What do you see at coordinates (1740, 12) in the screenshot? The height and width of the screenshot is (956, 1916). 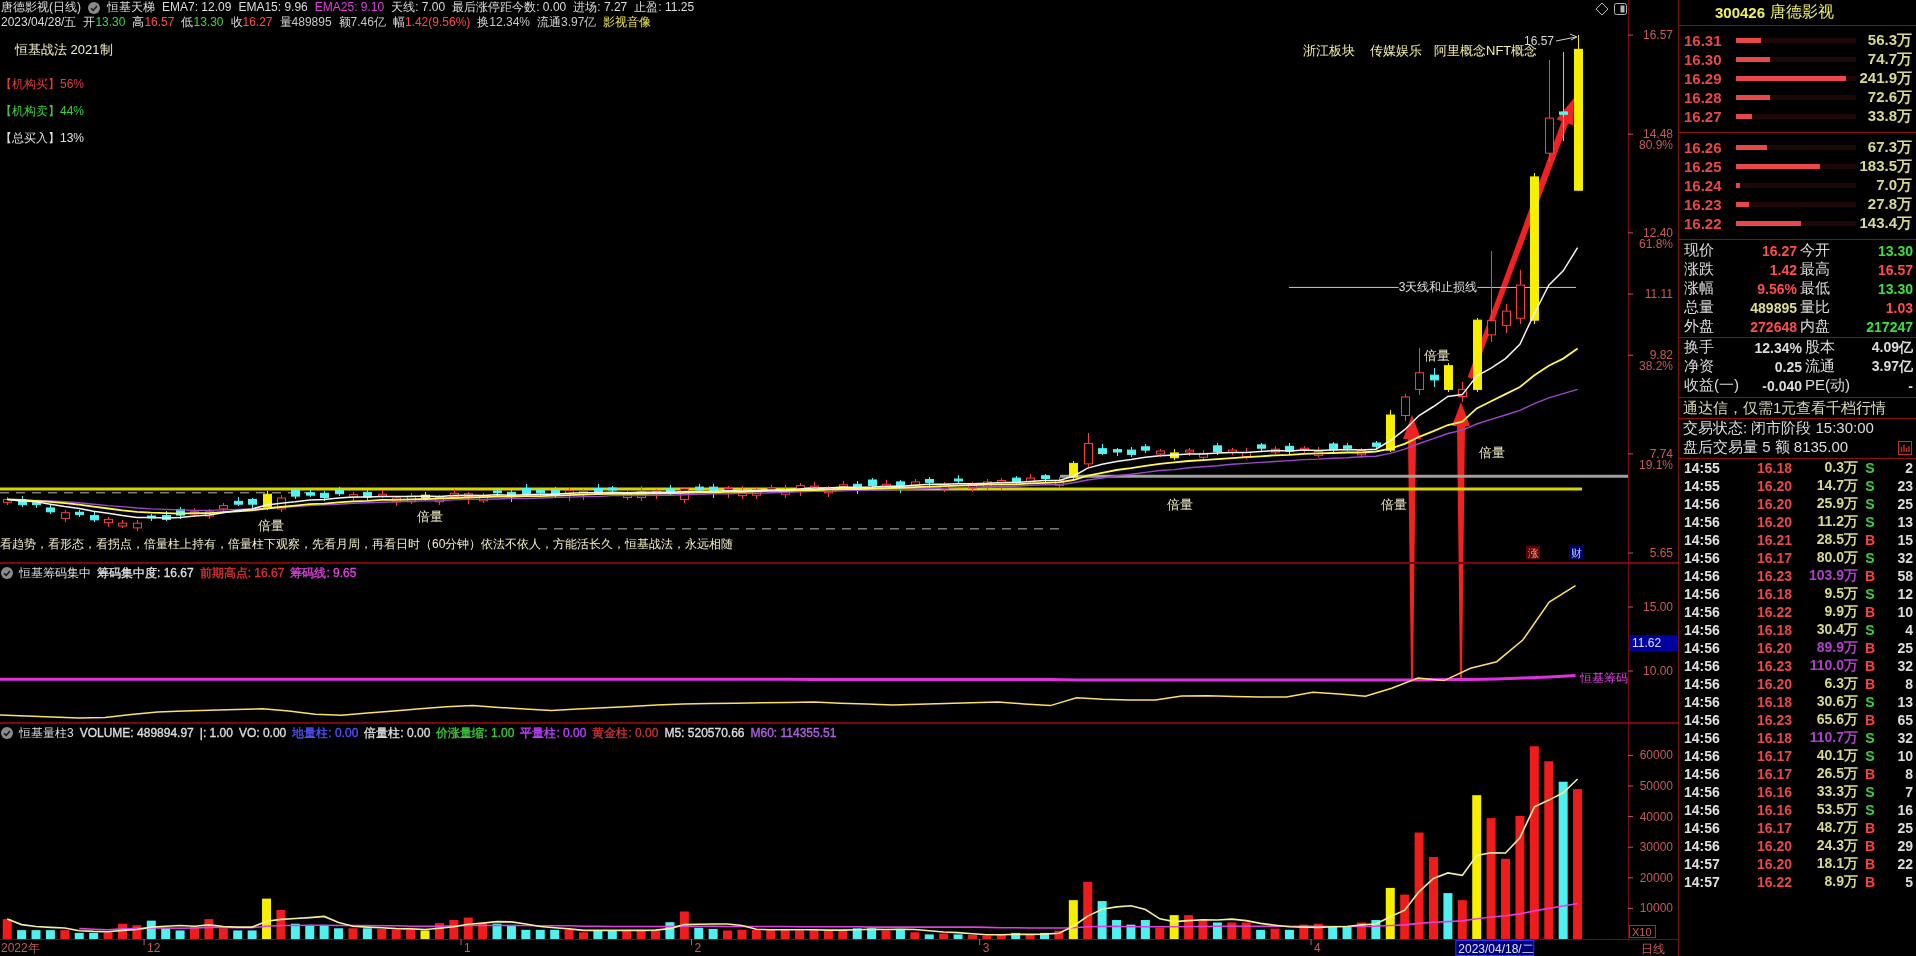 I see `stock-code: 300426` at bounding box center [1740, 12].